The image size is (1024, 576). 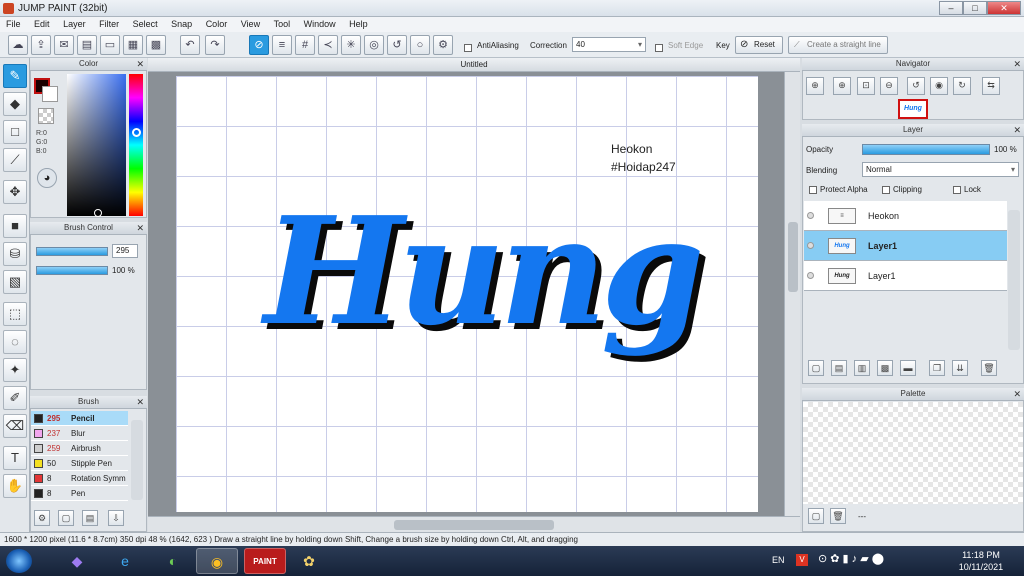 What do you see at coordinates (15, 314) in the screenshot?
I see `select-rect-tool-icon: ⬚` at bounding box center [15, 314].